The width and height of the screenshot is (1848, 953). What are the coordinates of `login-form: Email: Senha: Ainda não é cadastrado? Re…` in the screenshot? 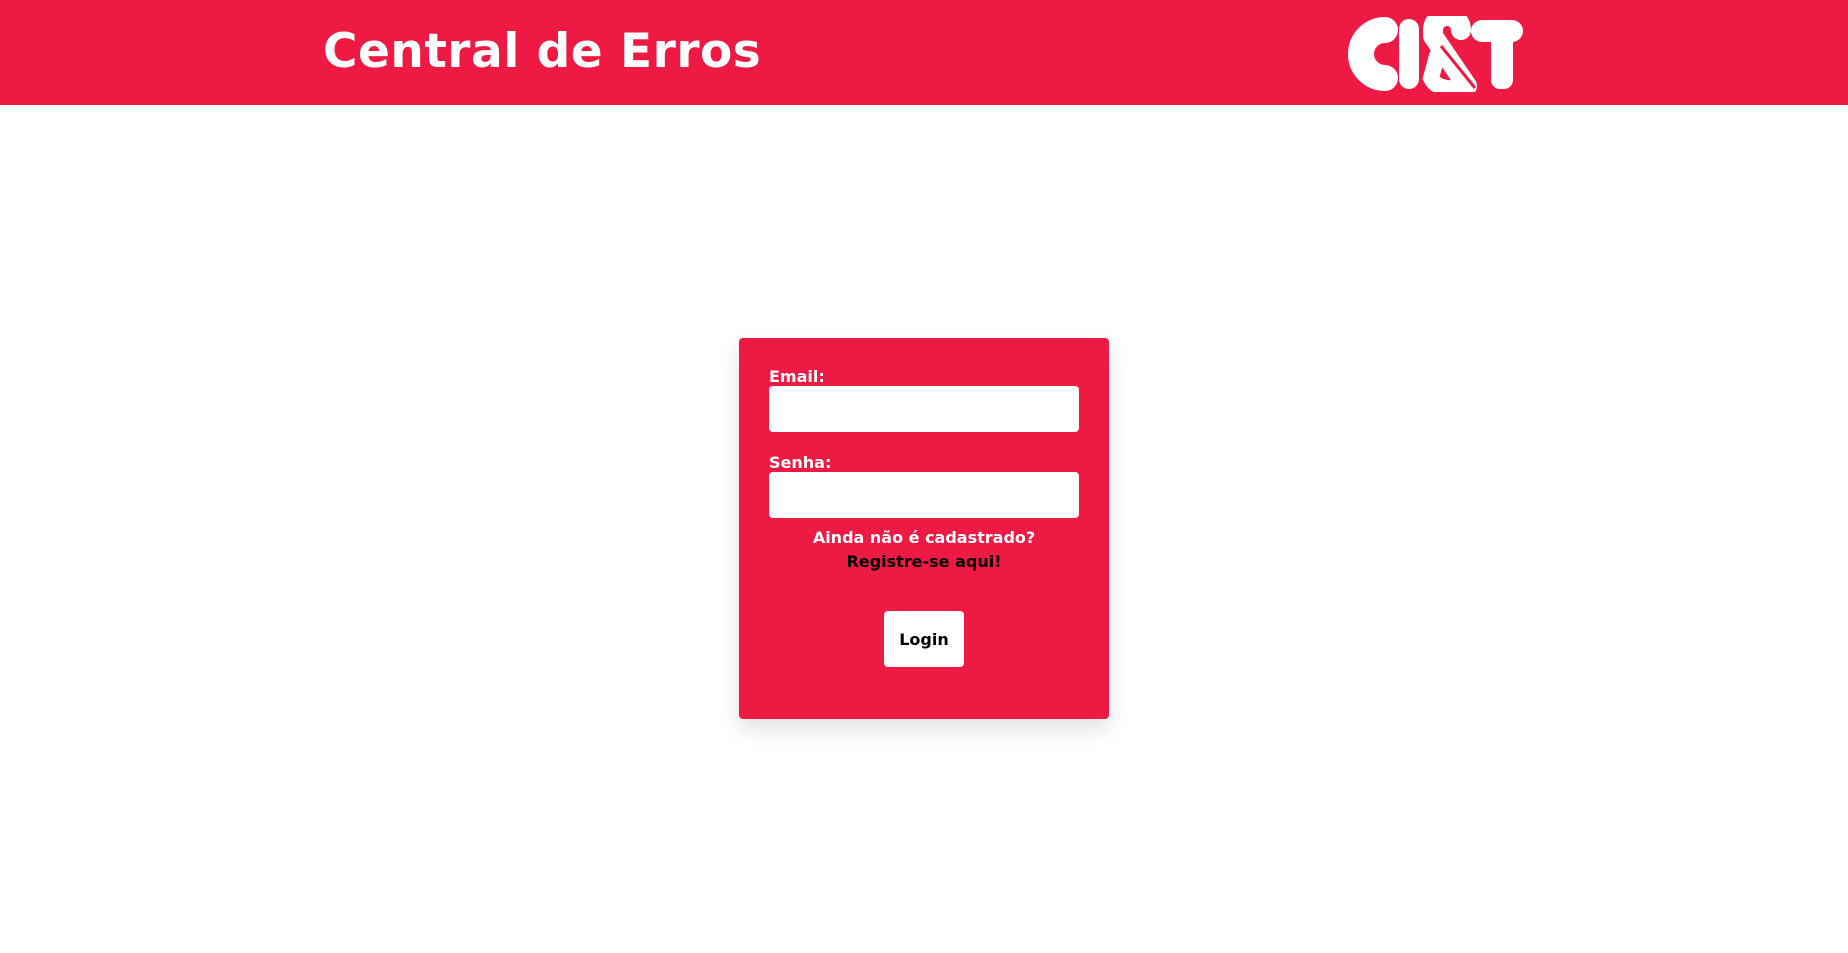 It's located at (924, 528).